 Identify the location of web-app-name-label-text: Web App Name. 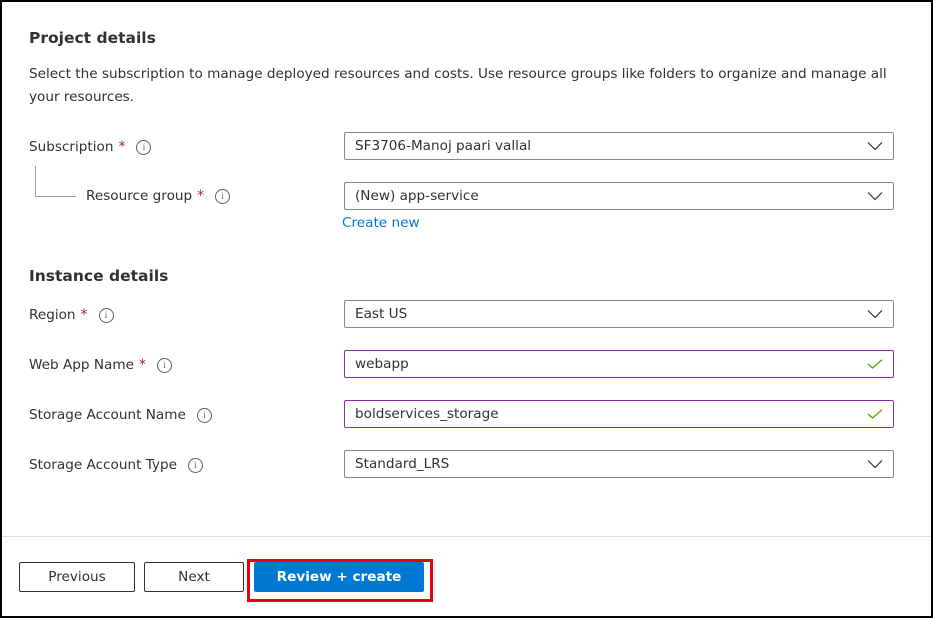
(81, 365).